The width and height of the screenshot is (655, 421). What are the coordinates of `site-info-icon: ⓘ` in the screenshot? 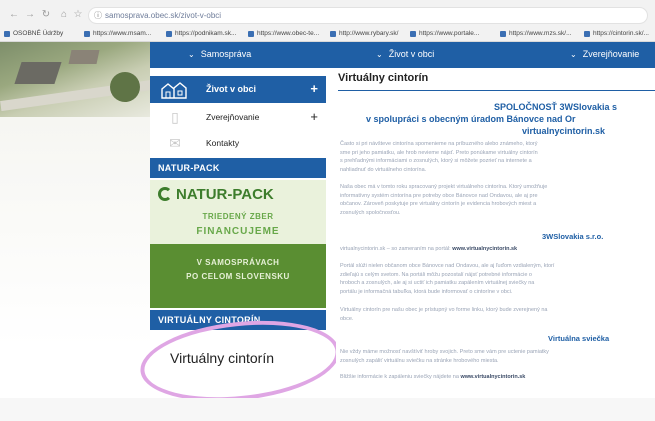 It's located at (98, 15).